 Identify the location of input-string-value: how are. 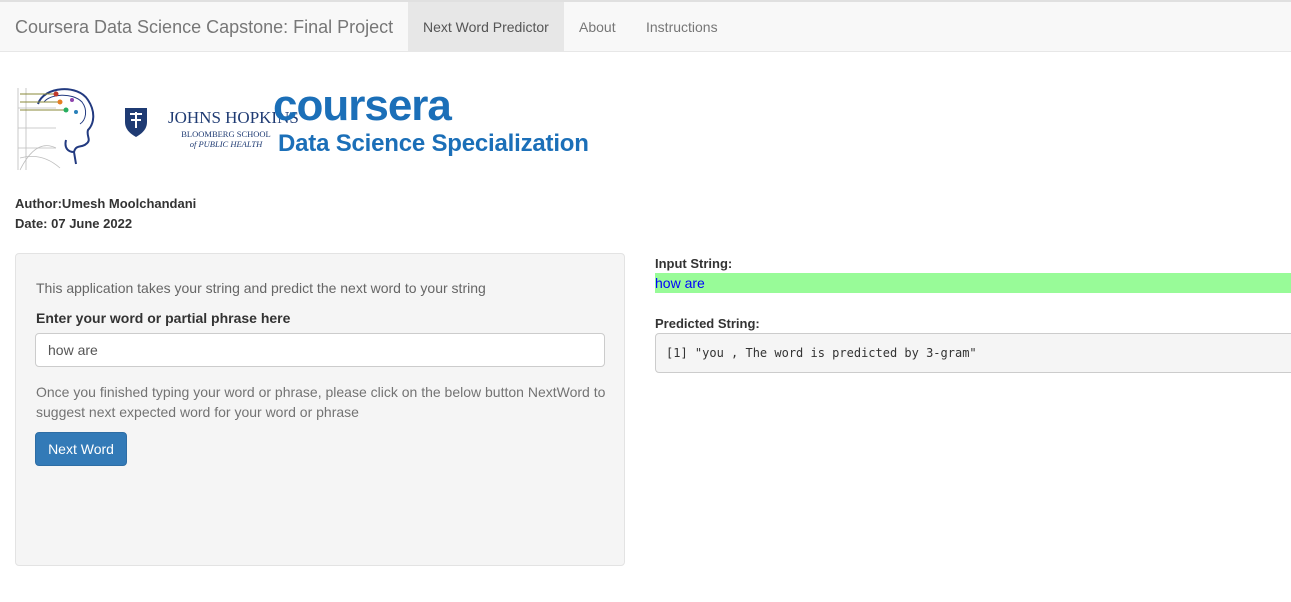
(973, 283).